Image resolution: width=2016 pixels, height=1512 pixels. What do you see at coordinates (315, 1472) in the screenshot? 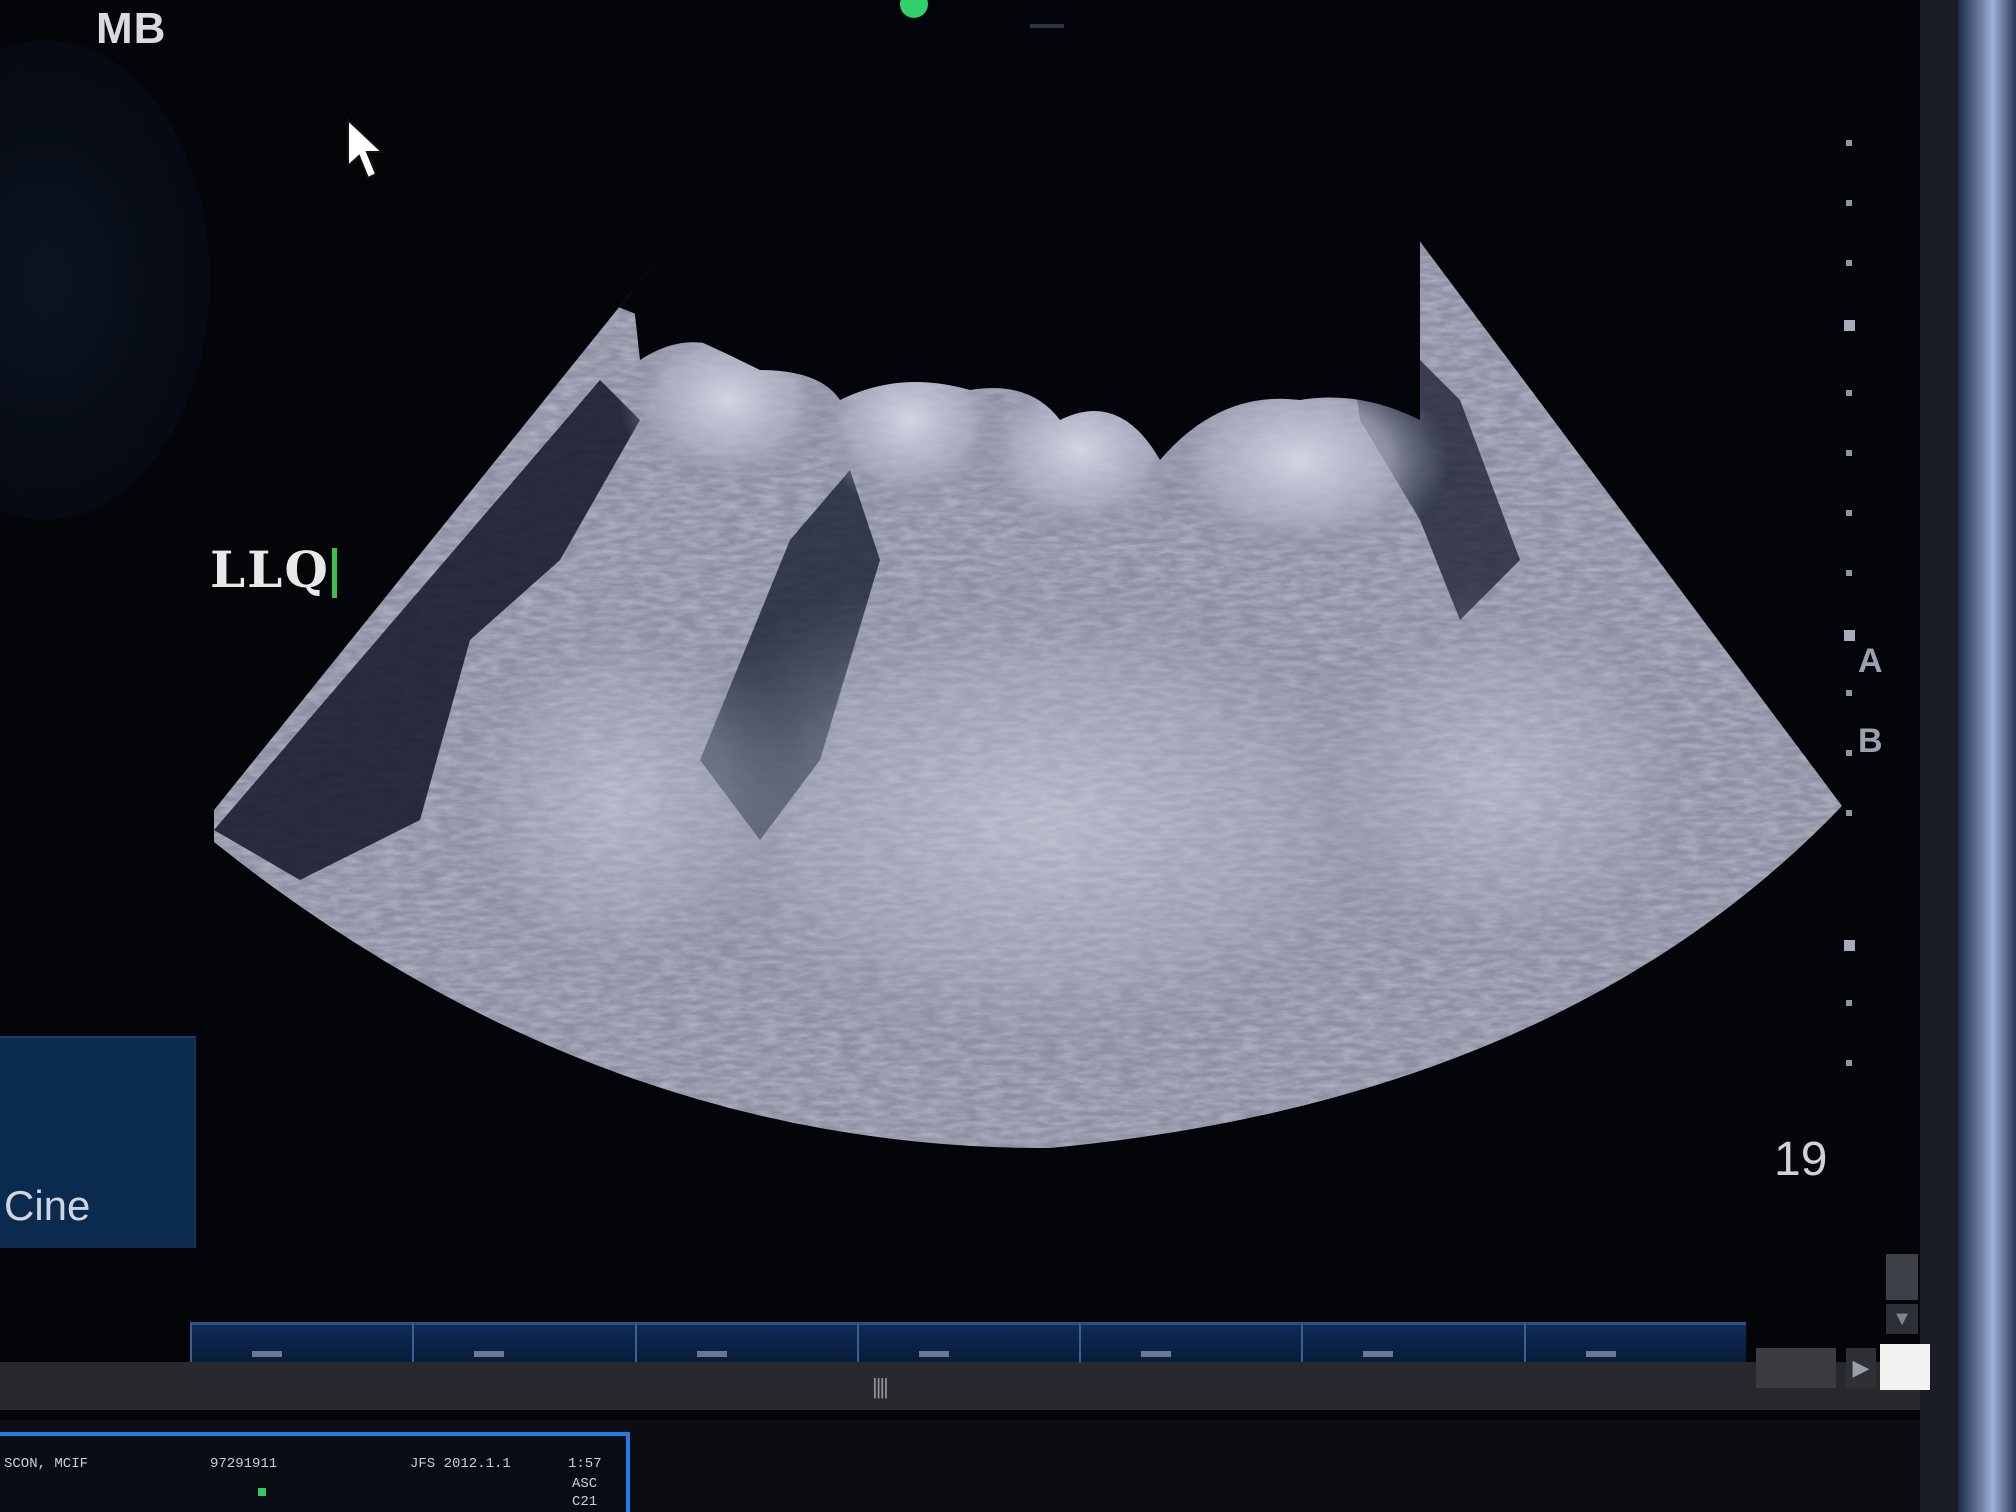
I see `taskbar-window-item` at bounding box center [315, 1472].